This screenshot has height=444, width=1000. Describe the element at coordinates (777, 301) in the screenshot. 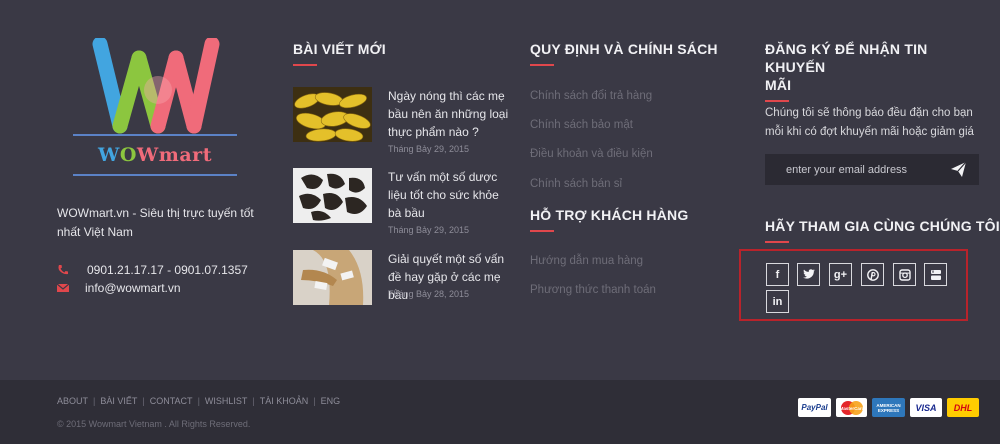

I see `linkedin-icon: in` at that location.